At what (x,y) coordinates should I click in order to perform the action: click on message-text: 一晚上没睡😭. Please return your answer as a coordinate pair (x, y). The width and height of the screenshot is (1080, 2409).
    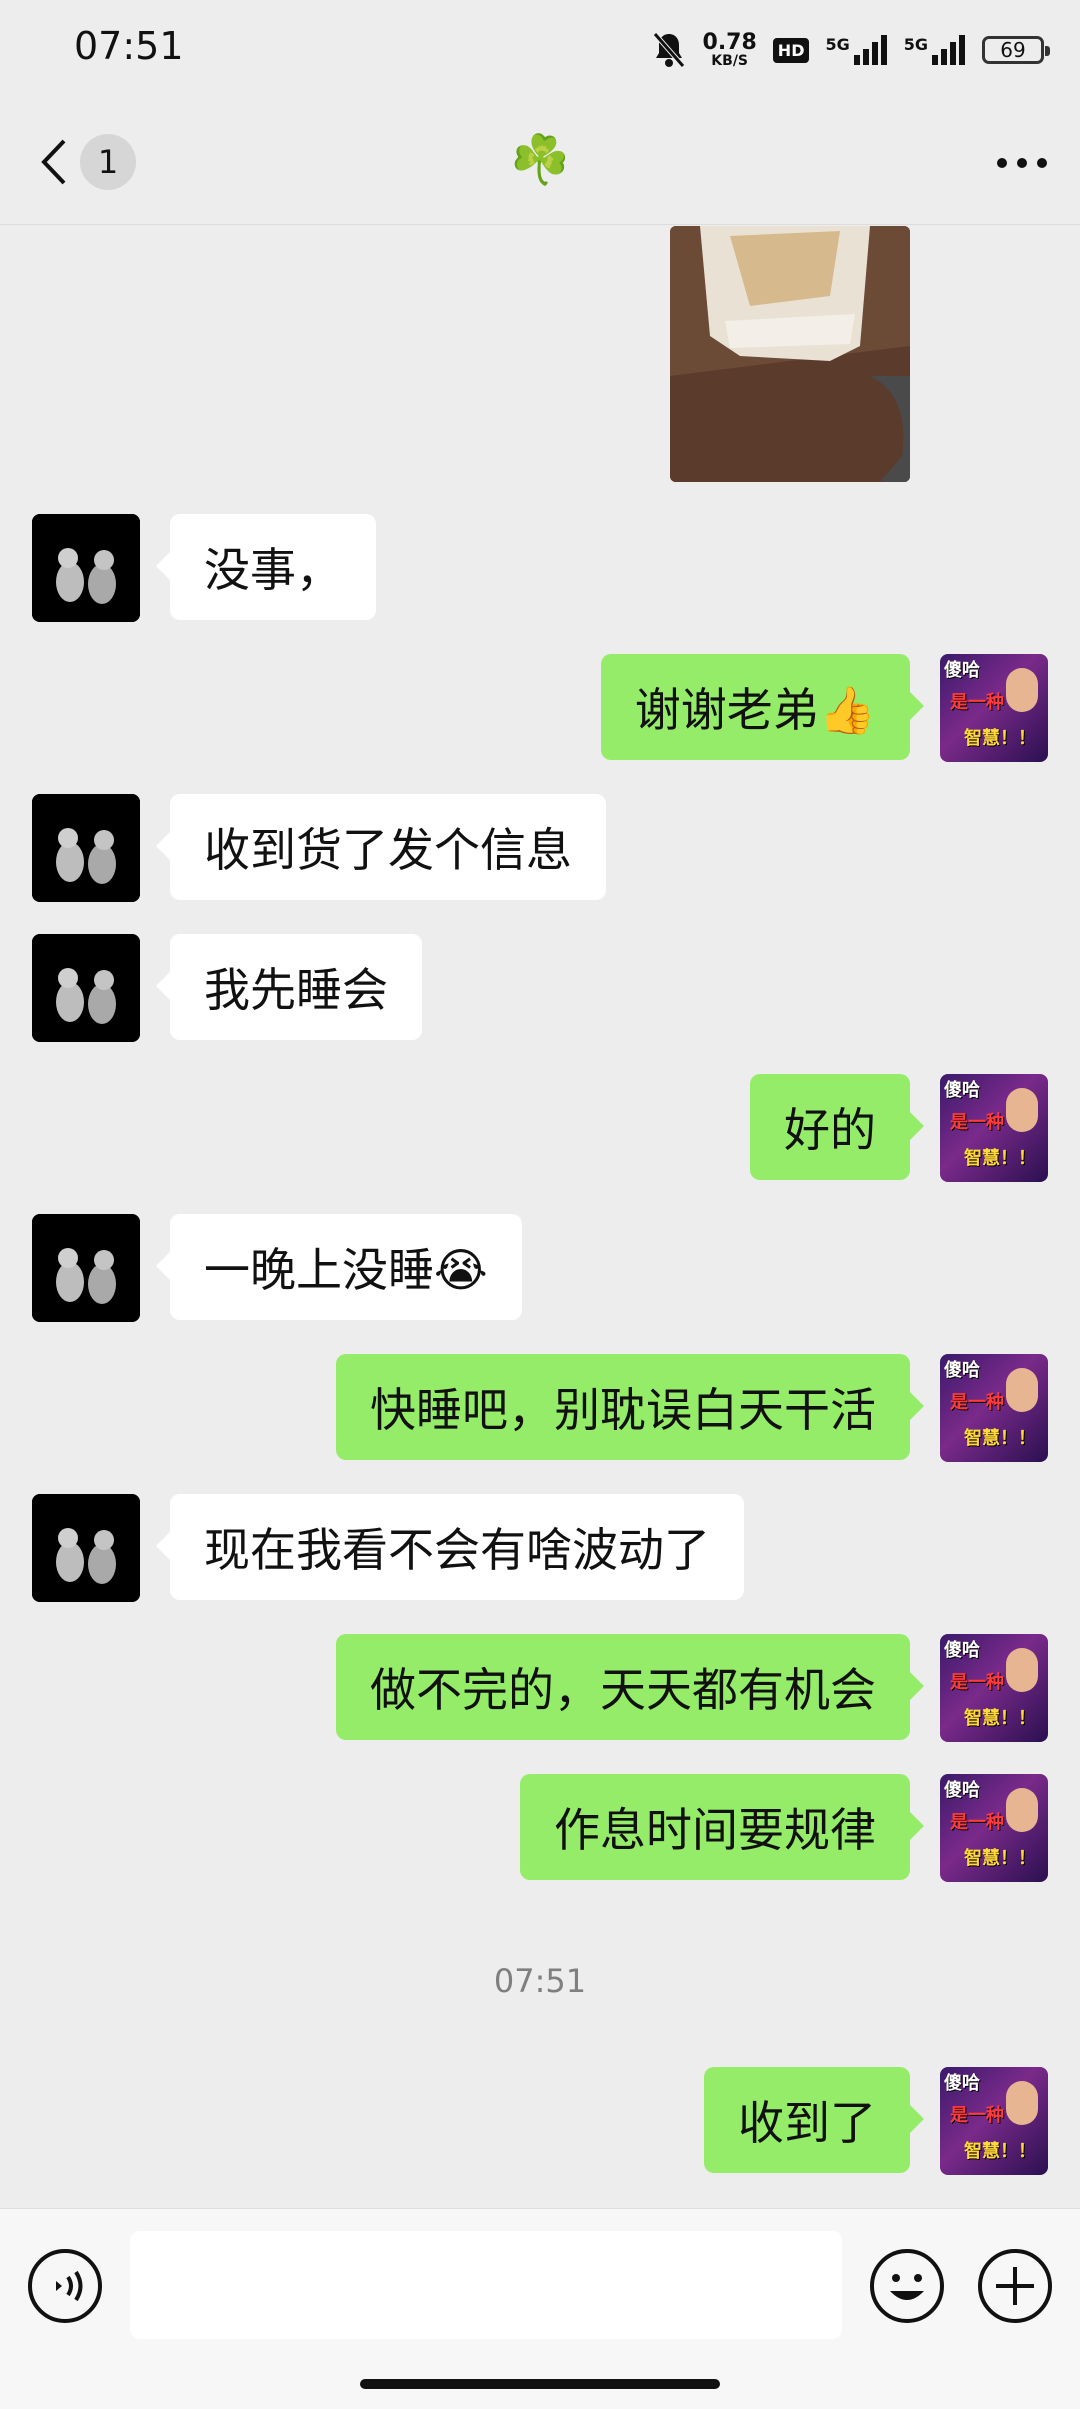
    Looking at the image, I should click on (346, 1270).